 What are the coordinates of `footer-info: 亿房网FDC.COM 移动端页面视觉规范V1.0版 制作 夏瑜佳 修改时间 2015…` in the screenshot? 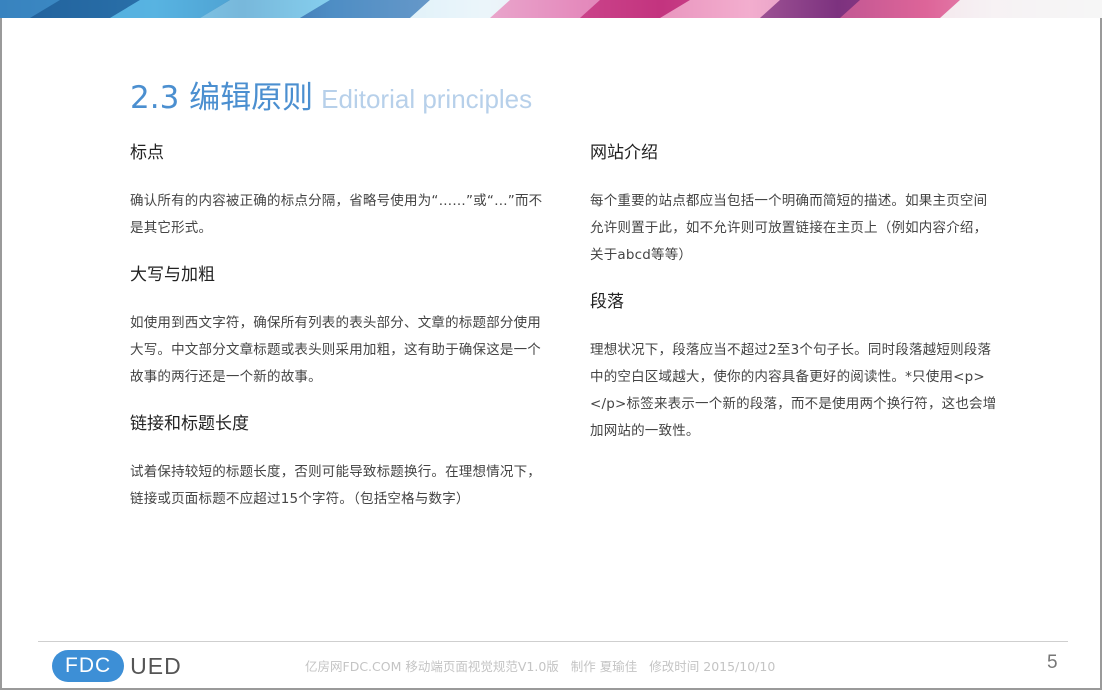 It's located at (546, 665).